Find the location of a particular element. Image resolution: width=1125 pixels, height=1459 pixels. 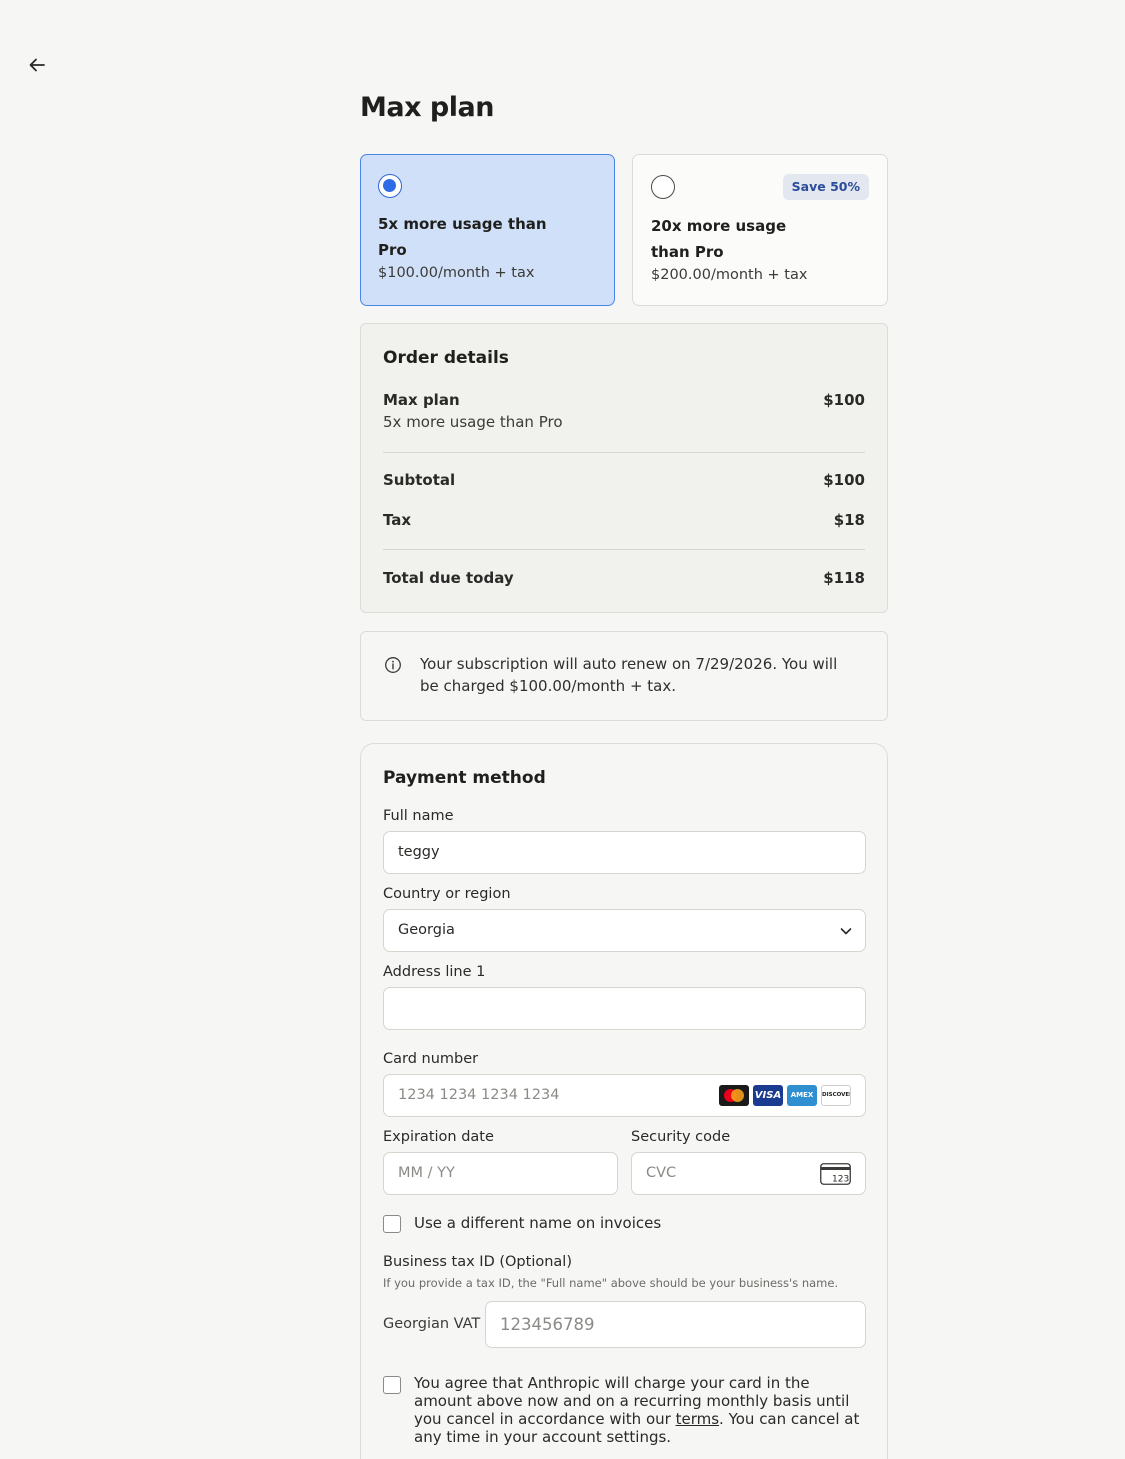

plan-name: 20x more usage than Pro is located at coordinates (719, 239).